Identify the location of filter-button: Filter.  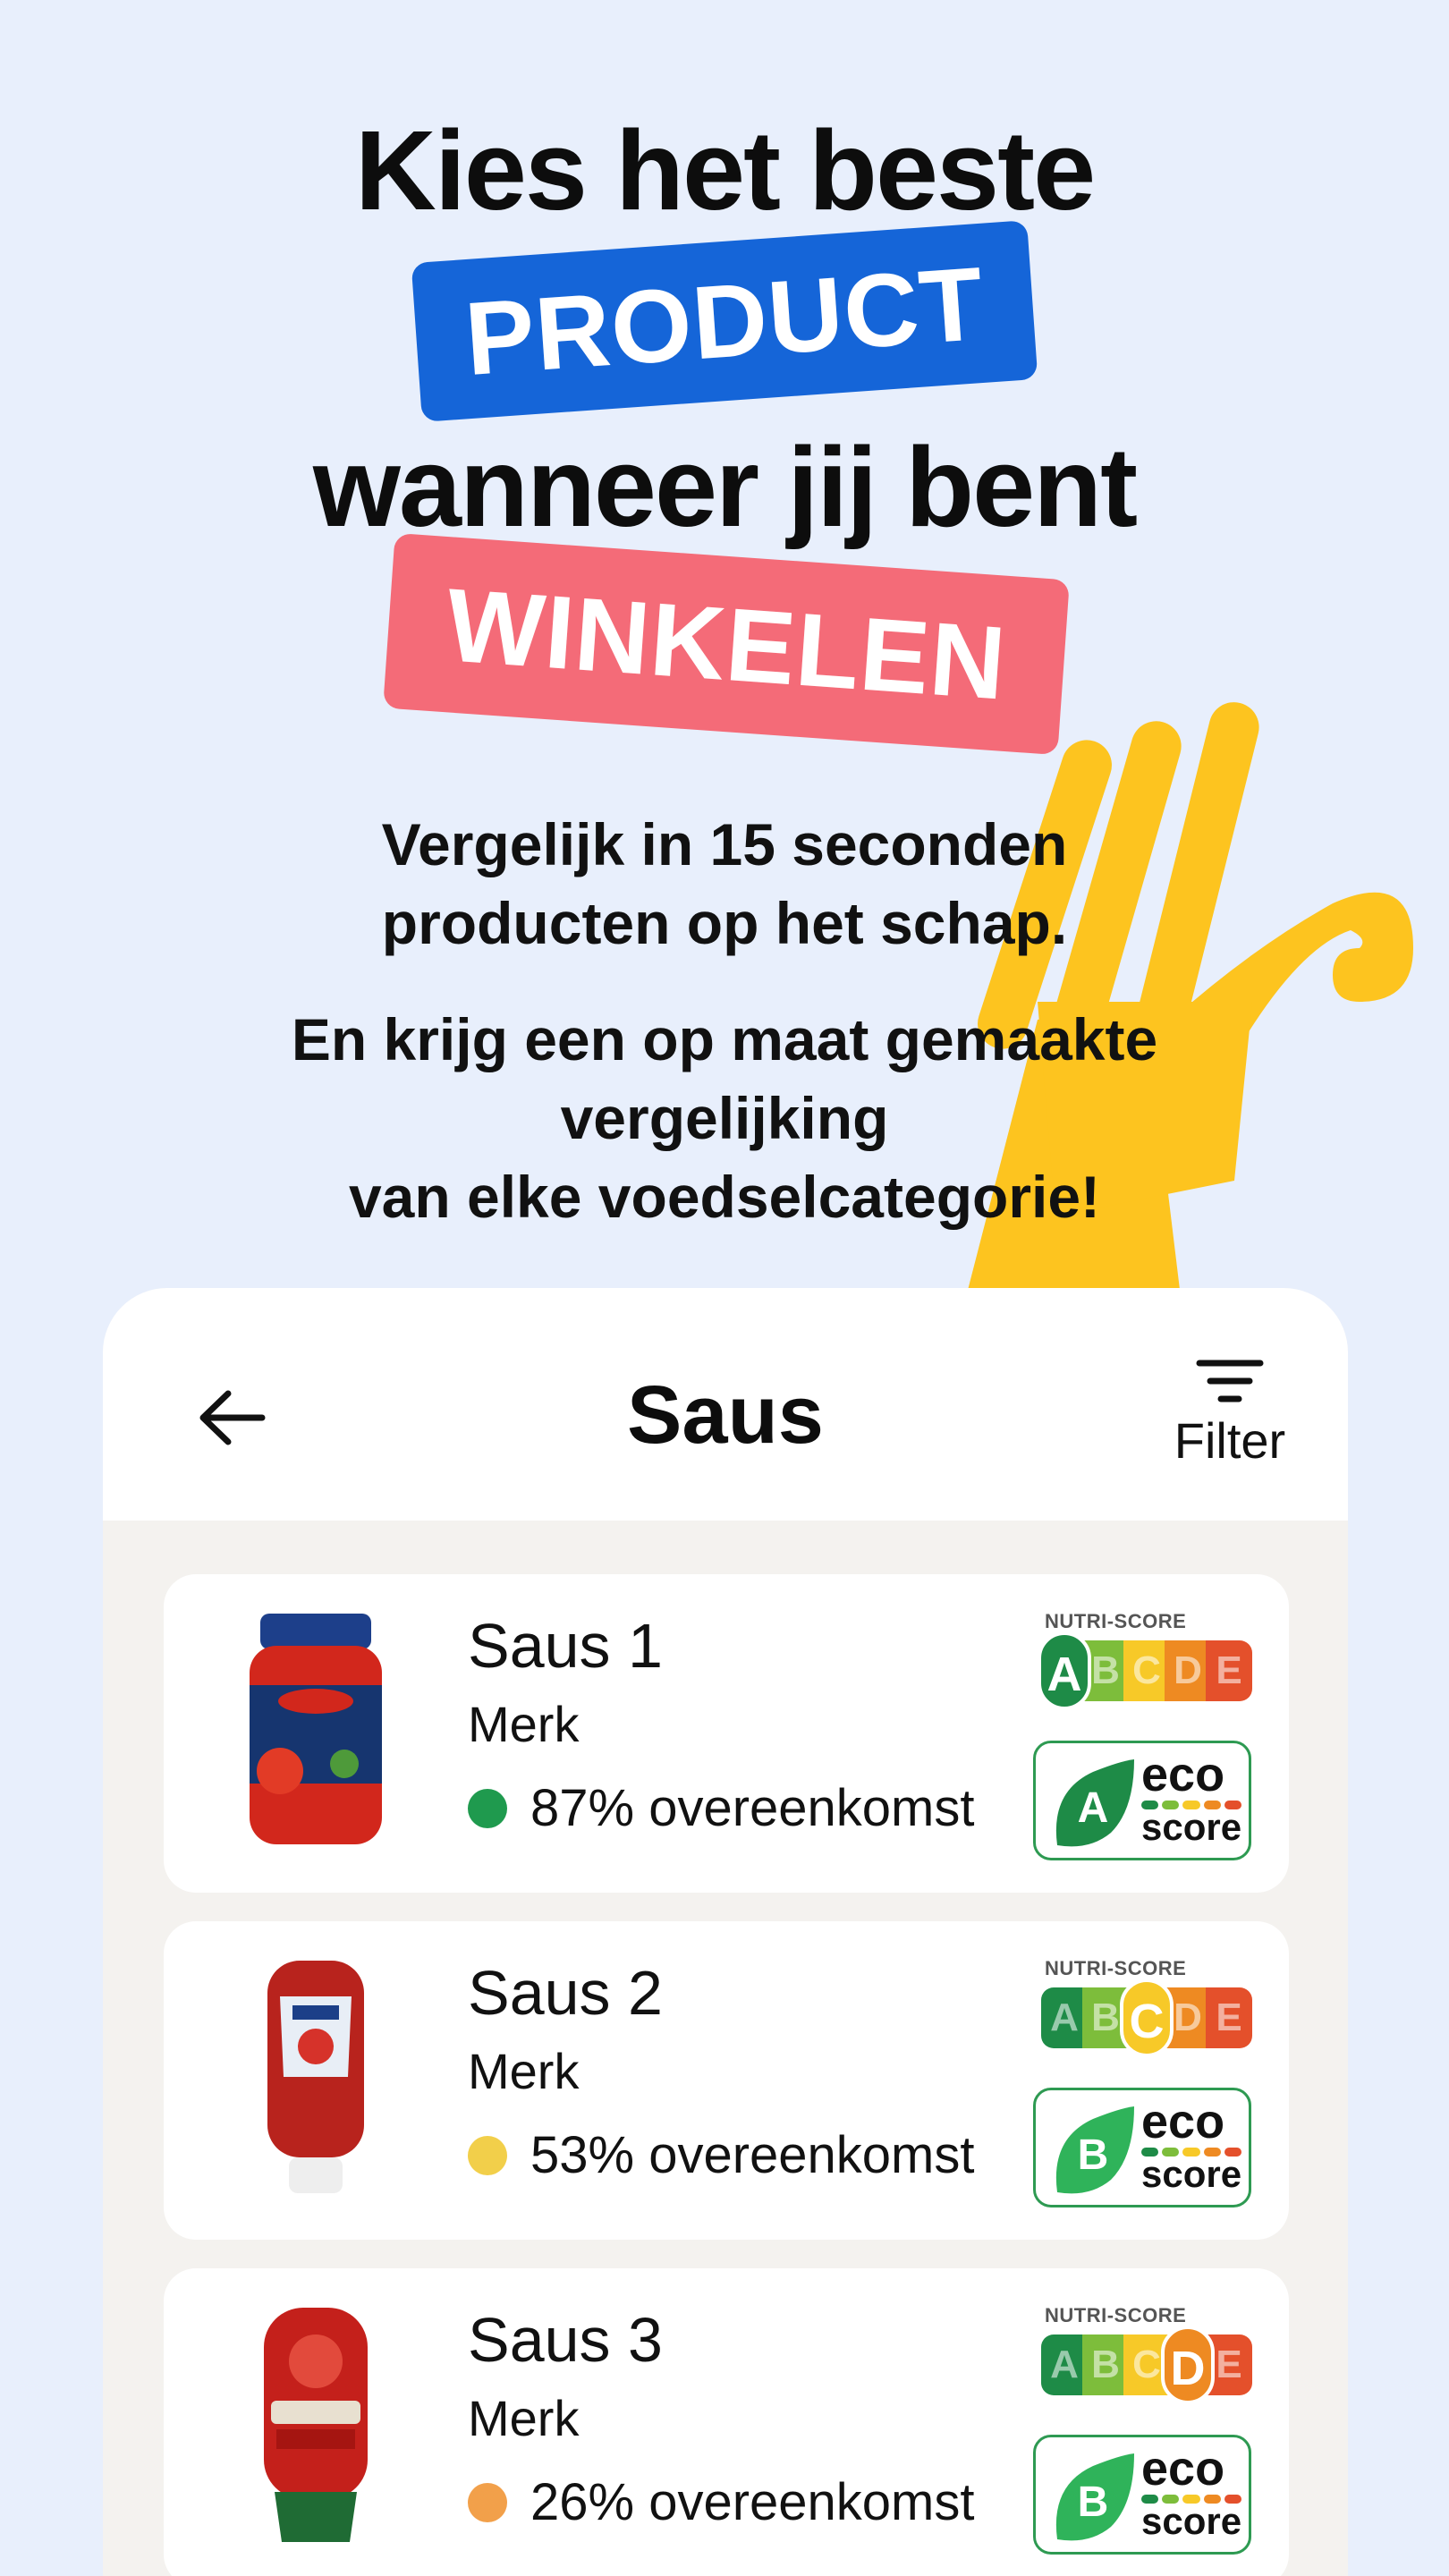
(1229, 1427).